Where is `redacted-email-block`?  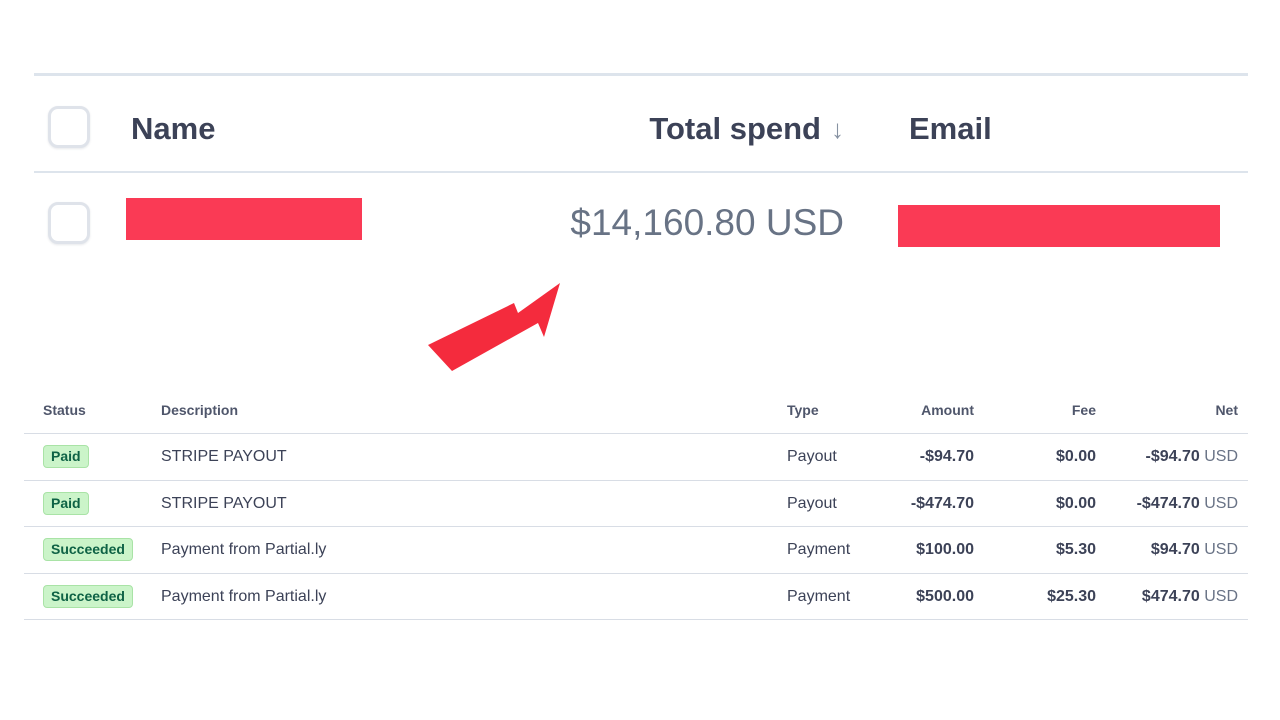 redacted-email-block is located at coordinates (1059, 226).